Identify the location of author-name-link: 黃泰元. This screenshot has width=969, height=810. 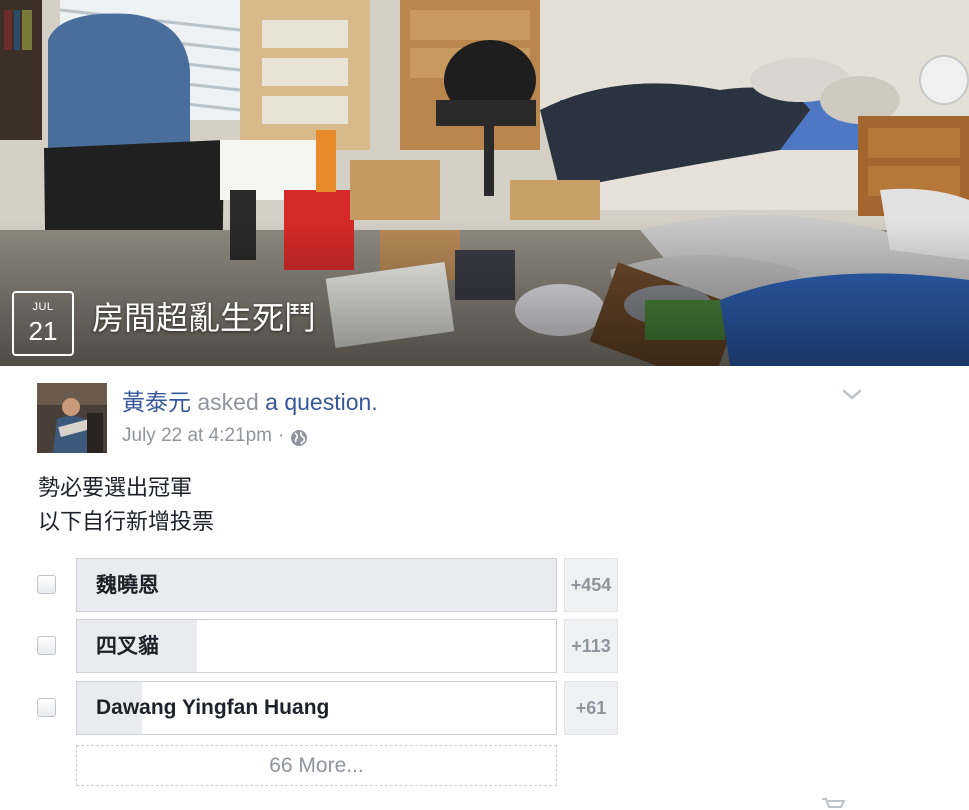
(156, 403).